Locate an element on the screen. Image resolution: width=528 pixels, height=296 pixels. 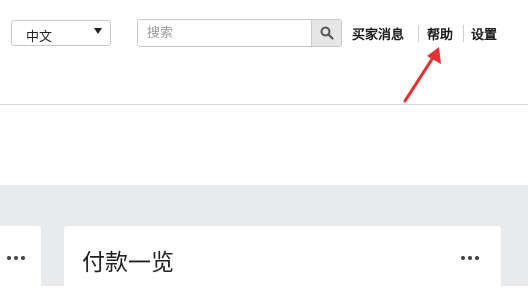
help-link: 帮助 is located at coordinates (440, 33).